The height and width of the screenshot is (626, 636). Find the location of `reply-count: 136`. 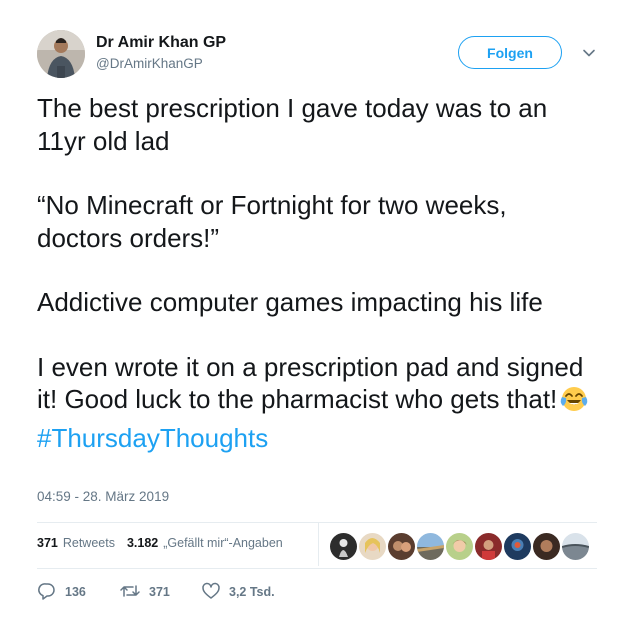

reply-count: 136 is located at coordinates (75, 592).